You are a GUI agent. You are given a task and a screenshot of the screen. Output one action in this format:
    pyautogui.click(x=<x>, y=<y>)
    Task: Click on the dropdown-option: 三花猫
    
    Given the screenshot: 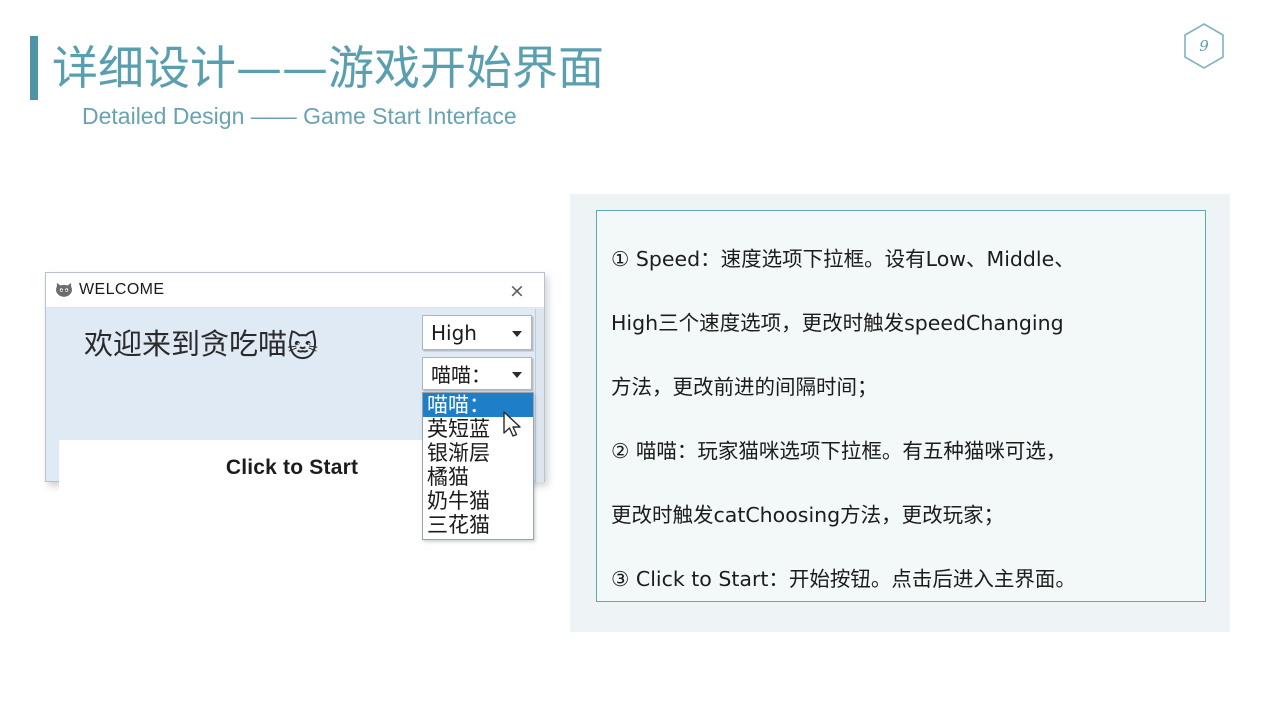 What is the action you would take?
    pyautogui.click(x=478, y=525)
    